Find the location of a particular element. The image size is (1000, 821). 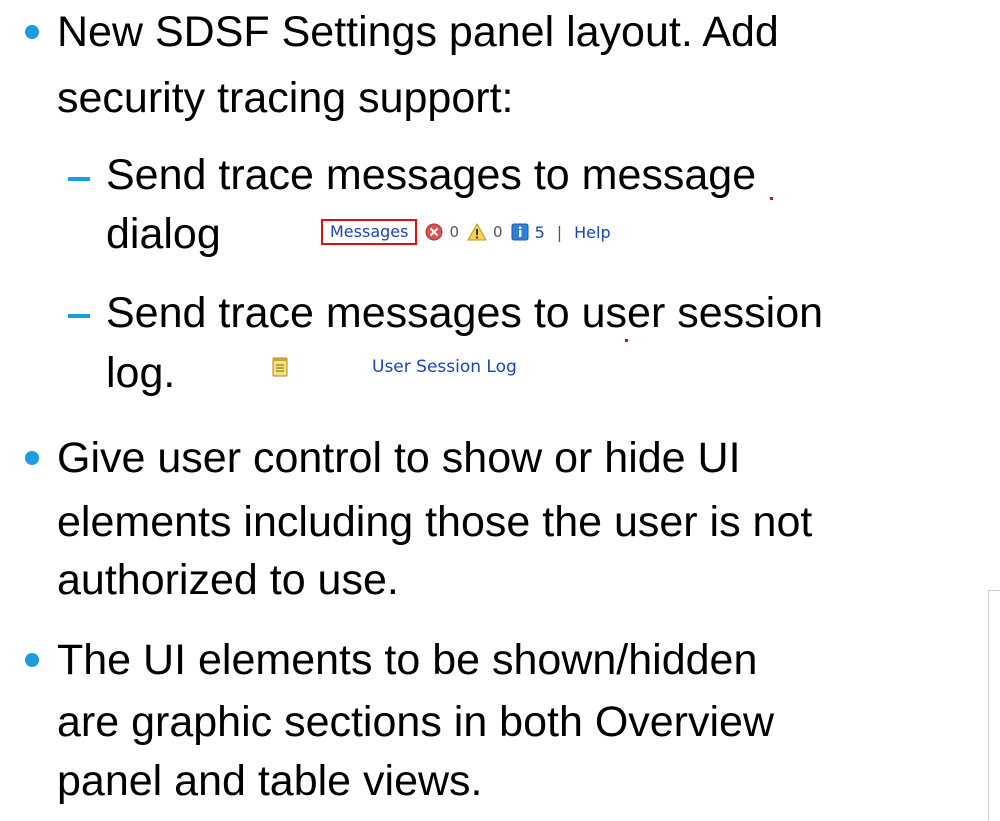

sub-bullet-text: Send trace messages to user session is located at coordinates (465, 313).